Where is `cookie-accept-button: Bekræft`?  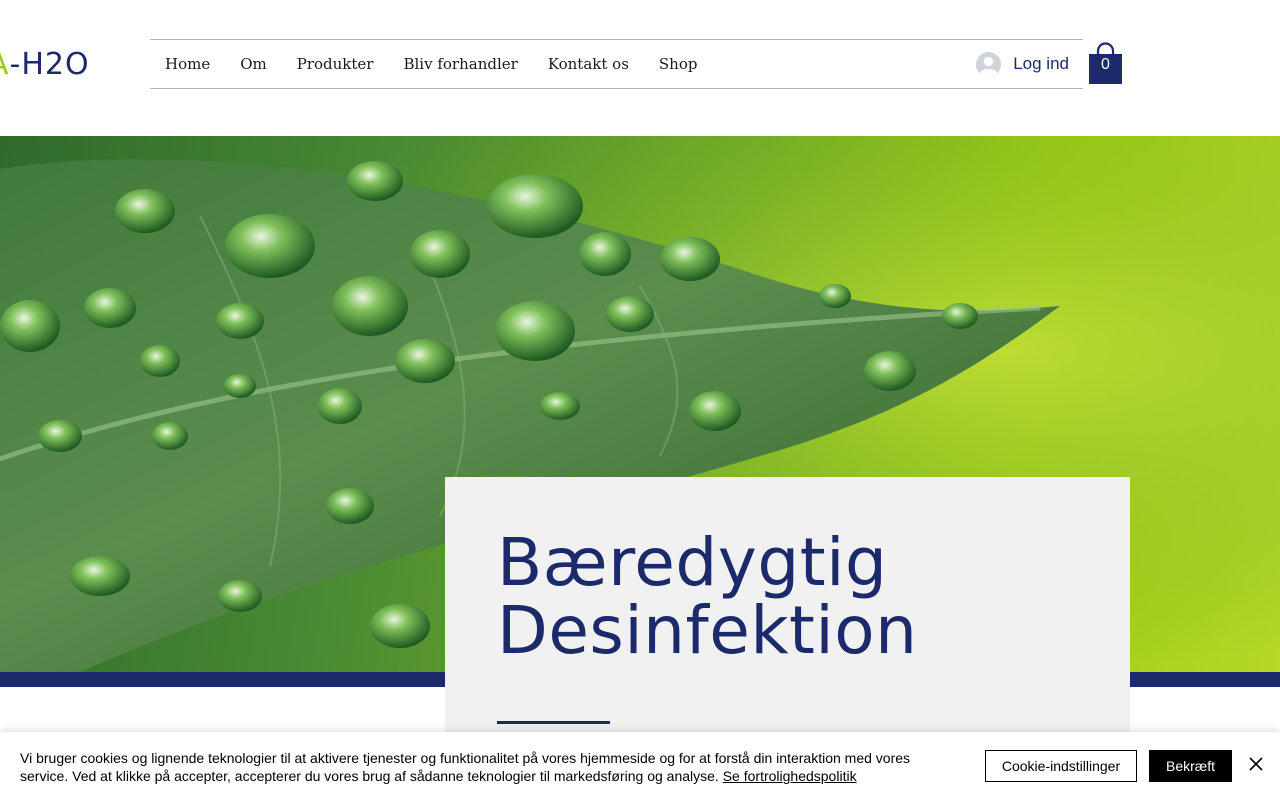
cookie-accept-button: Bekræft is located at coordinates (1190, 766).